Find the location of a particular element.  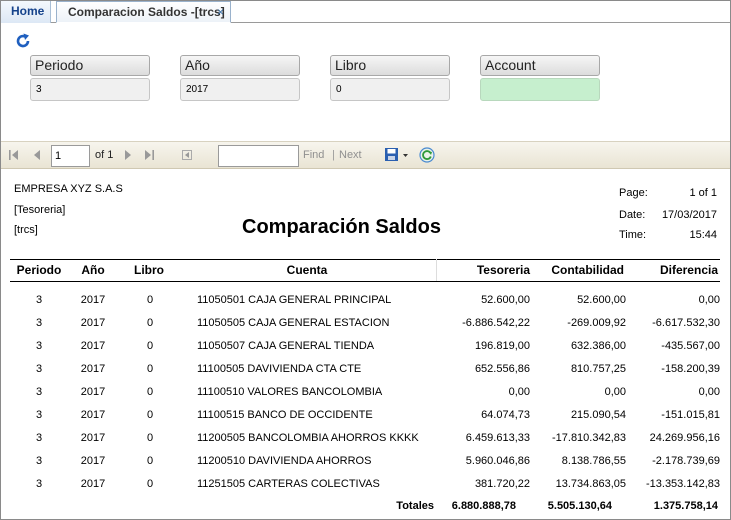

report-toolbar: 1 of 1 Find | Next is located at coordinates (365, 155).